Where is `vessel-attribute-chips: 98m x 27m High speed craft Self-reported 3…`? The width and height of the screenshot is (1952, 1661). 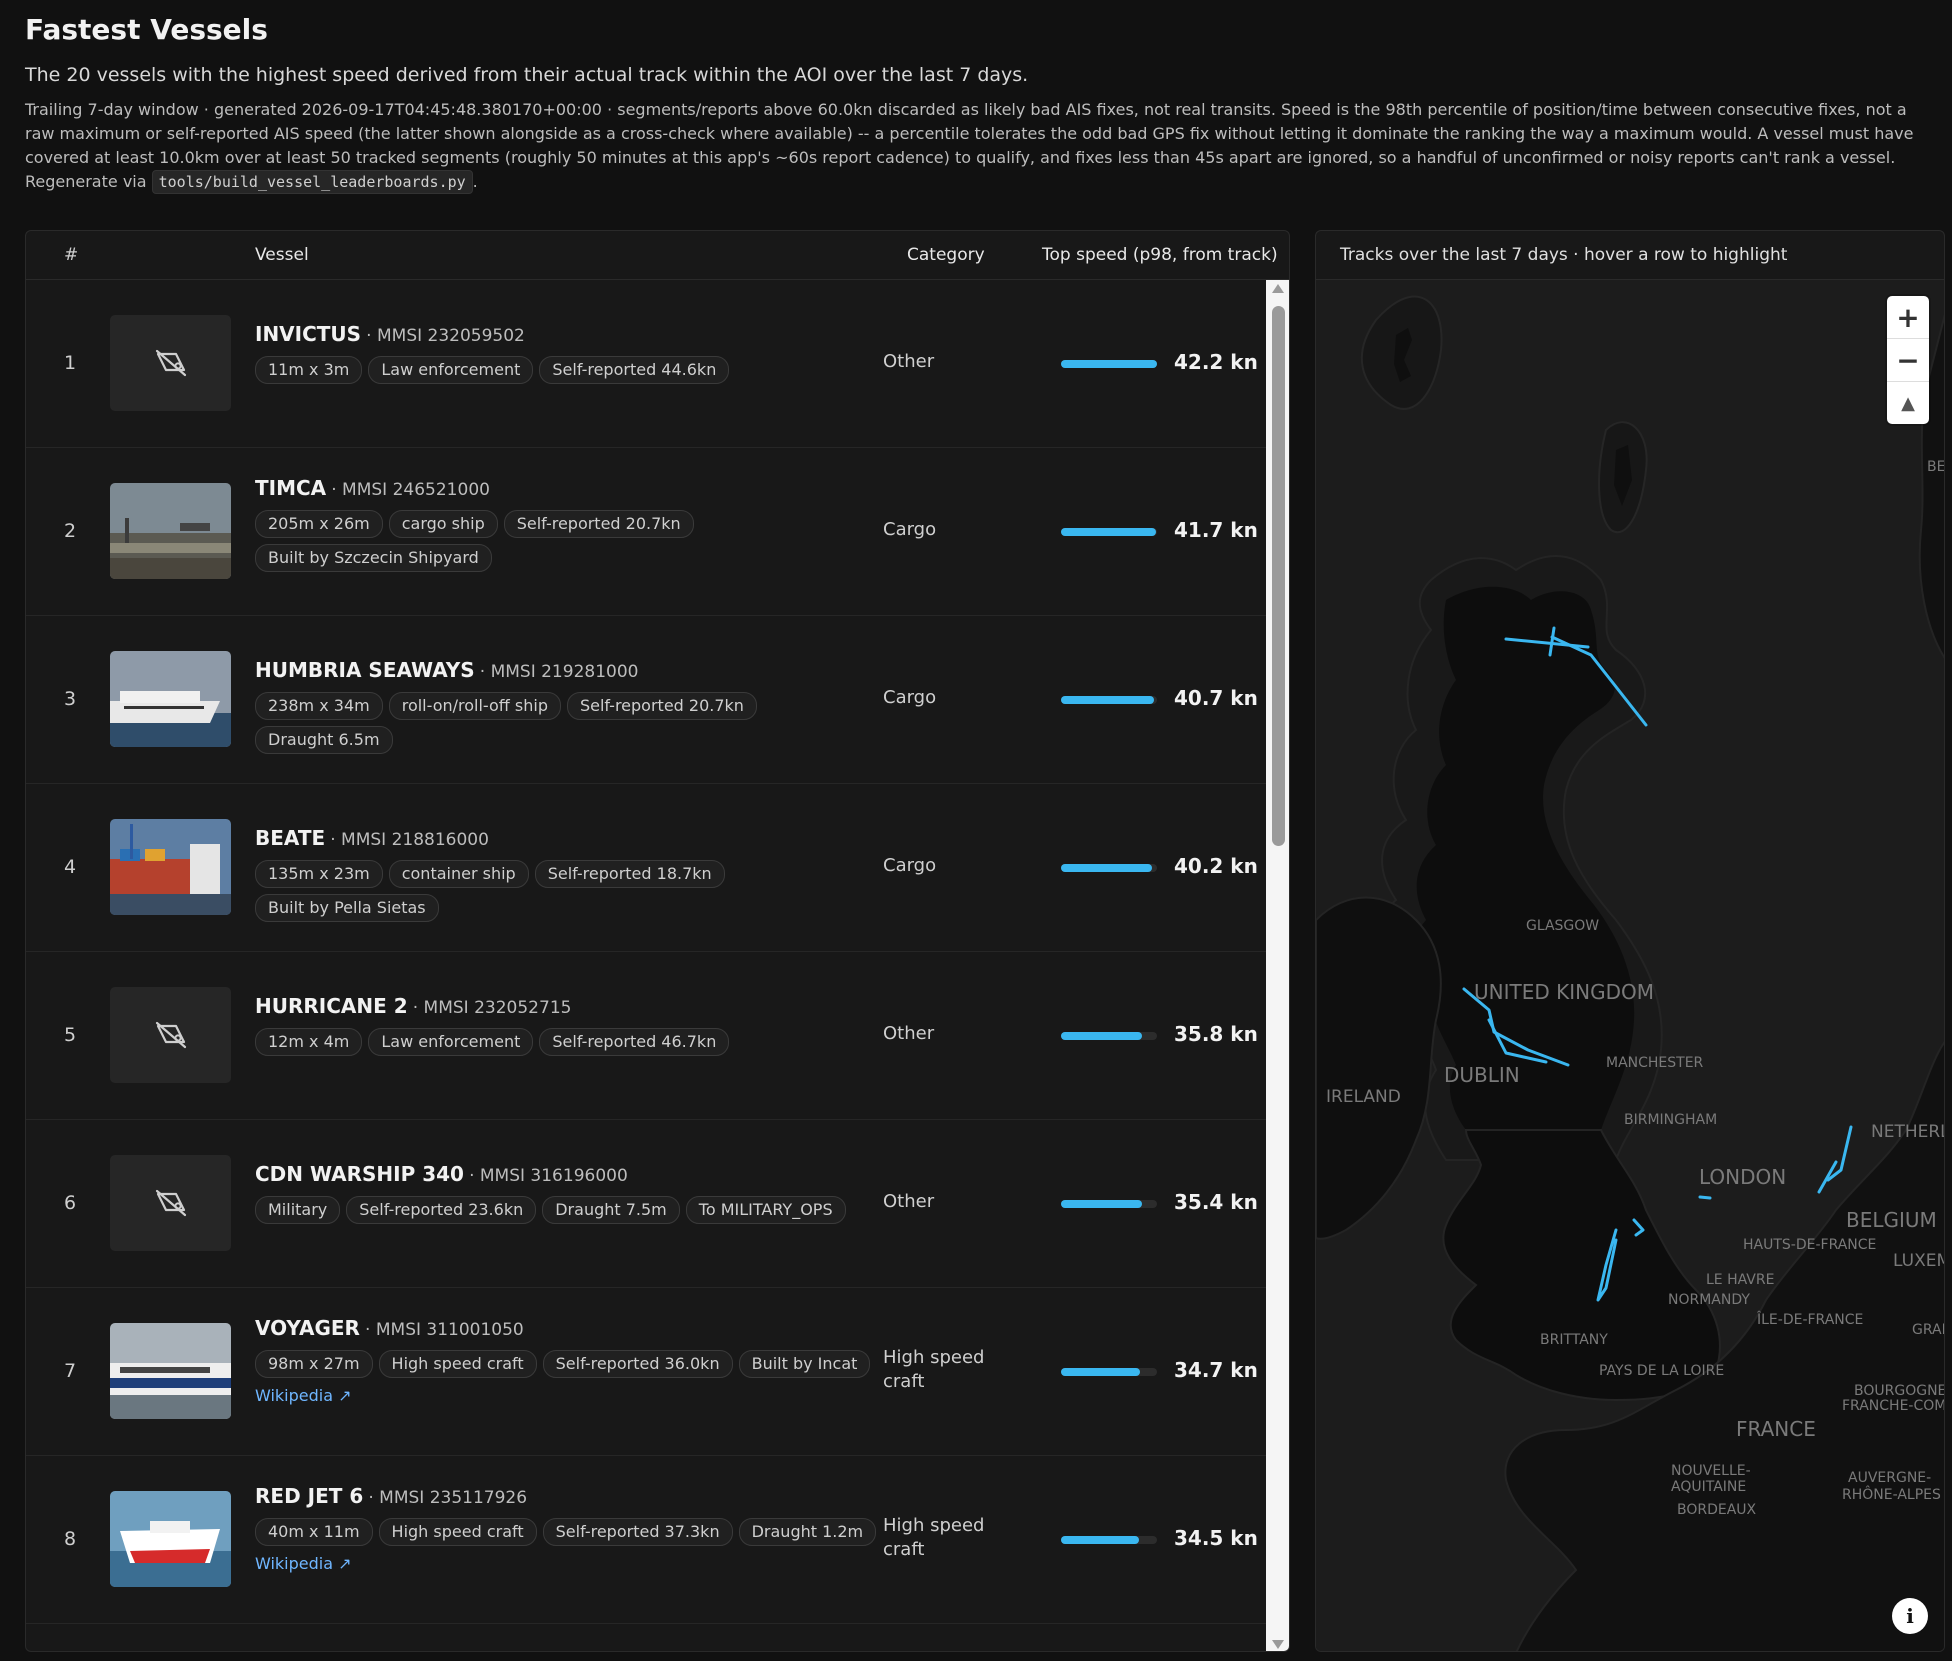
vessel-attribute-chips: 98m x 27m High speed craft Self-reported 3… is located at coordinates (575, 1367).